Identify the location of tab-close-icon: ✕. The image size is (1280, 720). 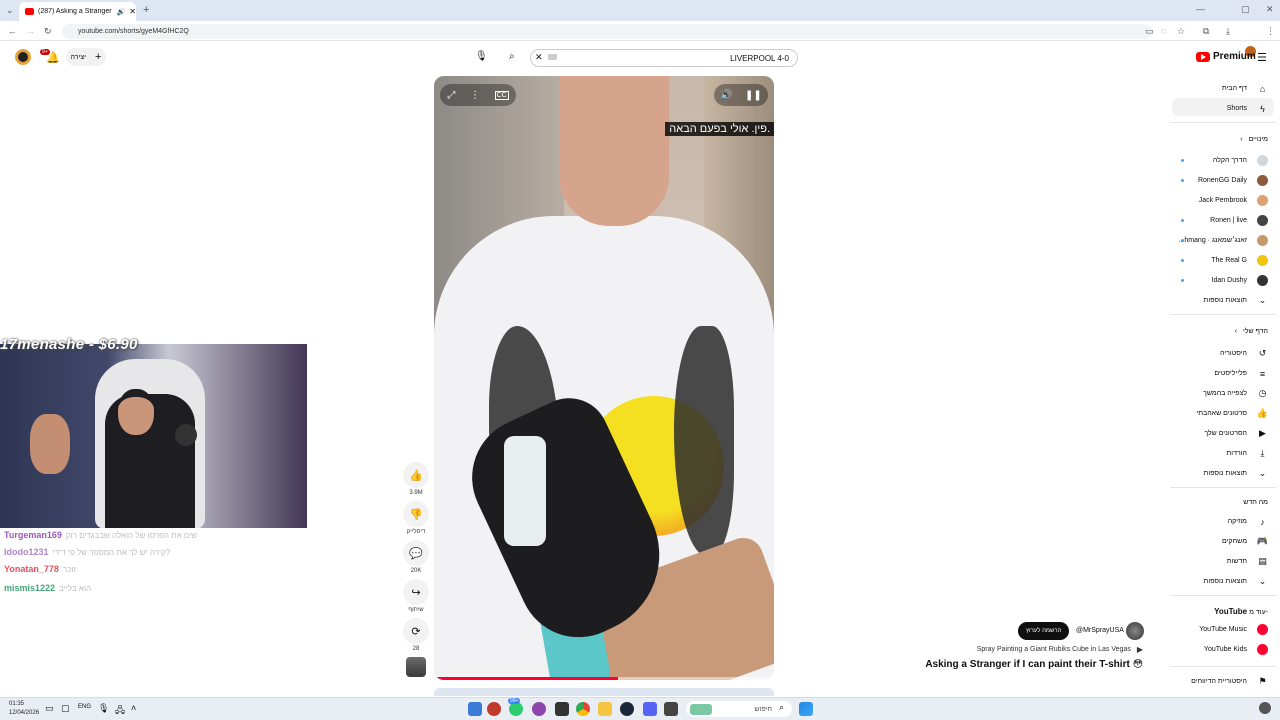
(132, 11).